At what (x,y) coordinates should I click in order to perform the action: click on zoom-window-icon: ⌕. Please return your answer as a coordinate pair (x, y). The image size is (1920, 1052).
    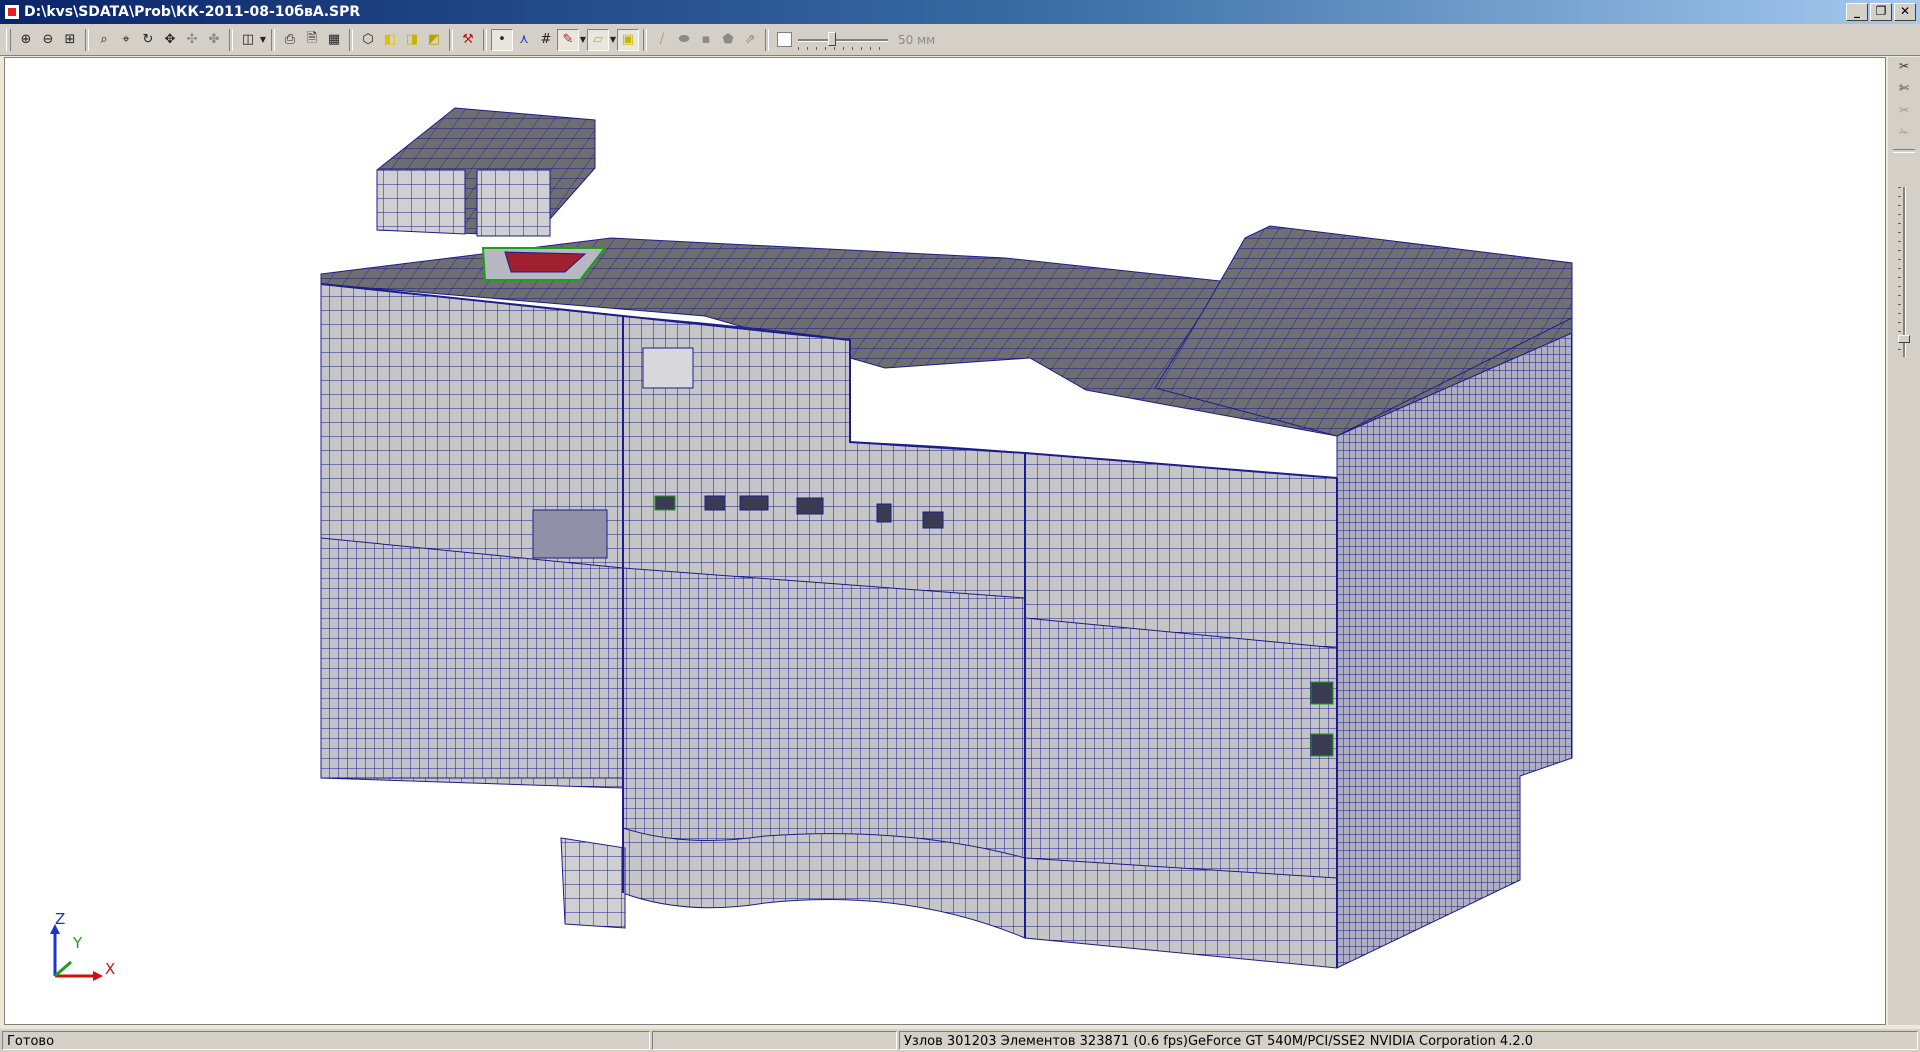
    Looking at the image, I should click on (104, 40).